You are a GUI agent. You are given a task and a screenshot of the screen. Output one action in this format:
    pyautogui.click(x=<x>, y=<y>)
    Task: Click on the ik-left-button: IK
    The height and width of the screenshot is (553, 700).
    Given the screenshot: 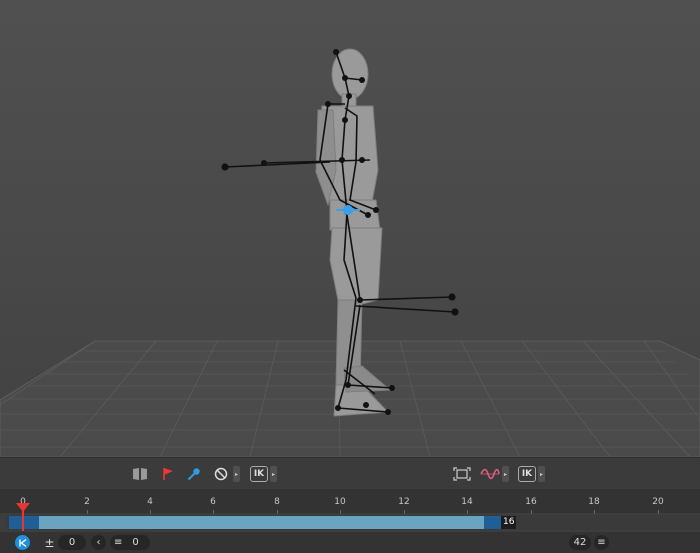 What is the action you would take?
    pyautogui.click(x=259, y=474)
    